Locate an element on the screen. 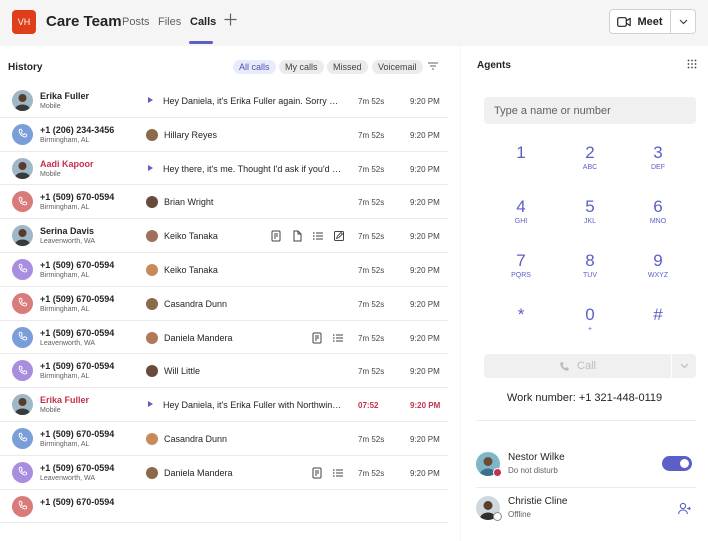  filter-icon is located at coordinates (433, 66).